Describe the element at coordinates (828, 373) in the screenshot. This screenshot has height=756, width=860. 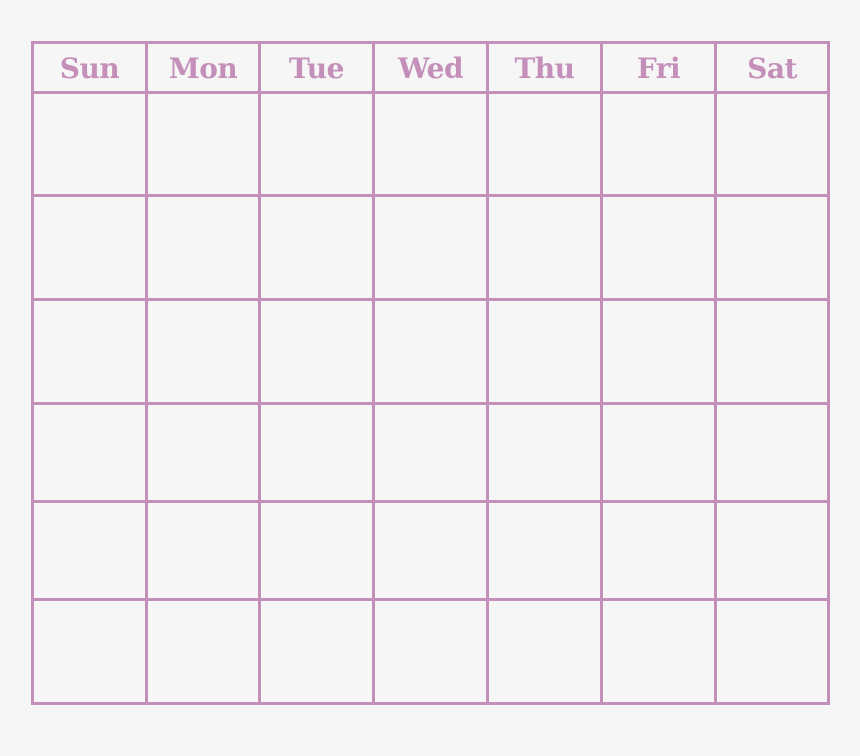
I see `grid-column-line` at that location.